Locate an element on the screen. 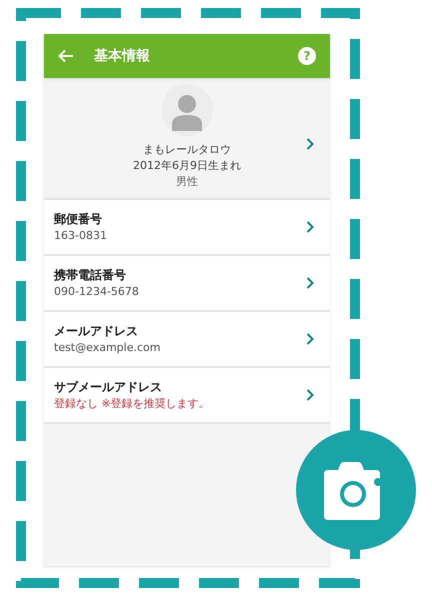 The height and width of the screenshot is (600, 432). field-value: 163-0831 is located at coordinates (81, 236).